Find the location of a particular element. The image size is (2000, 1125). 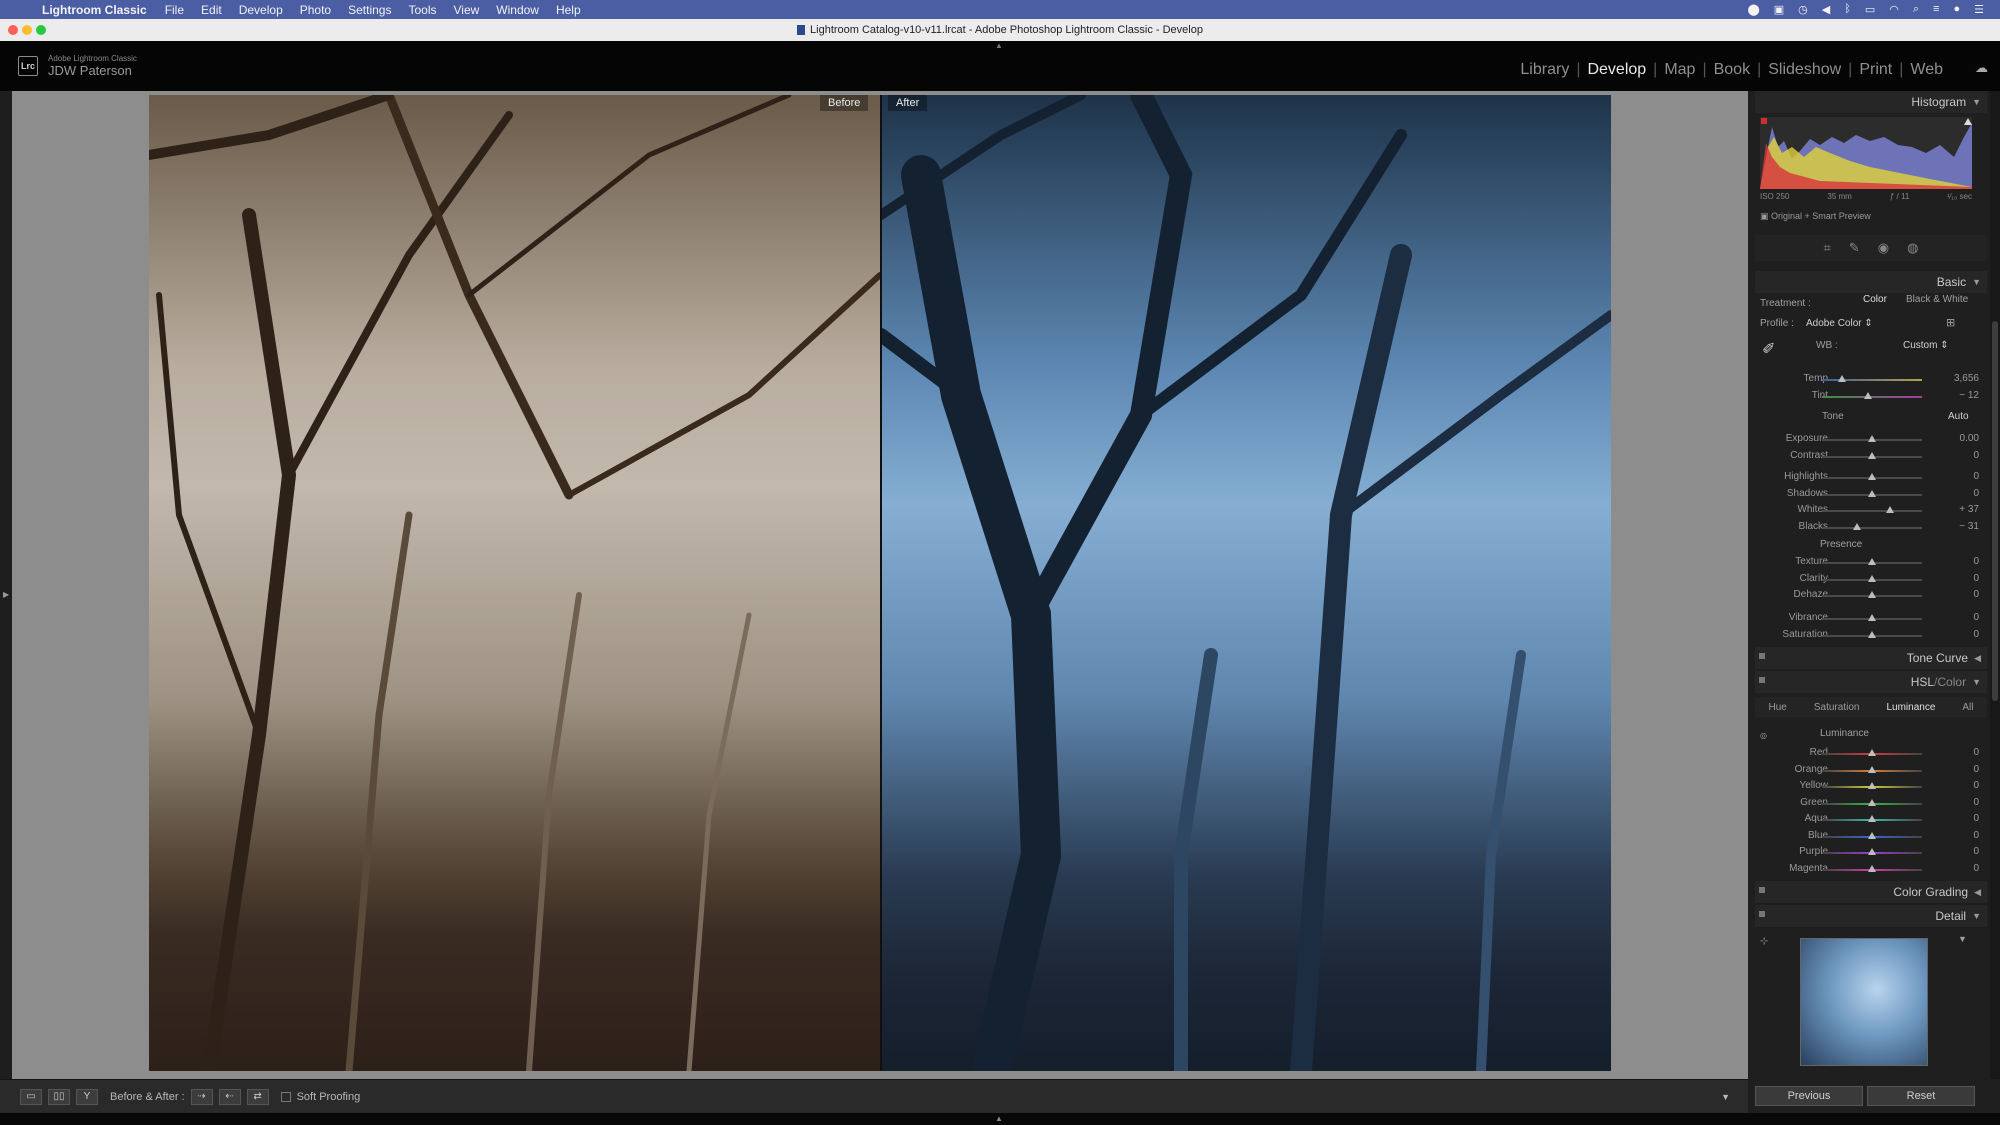

detail-panel-header: Detail ▼ is located at coordinates (1871, 916).